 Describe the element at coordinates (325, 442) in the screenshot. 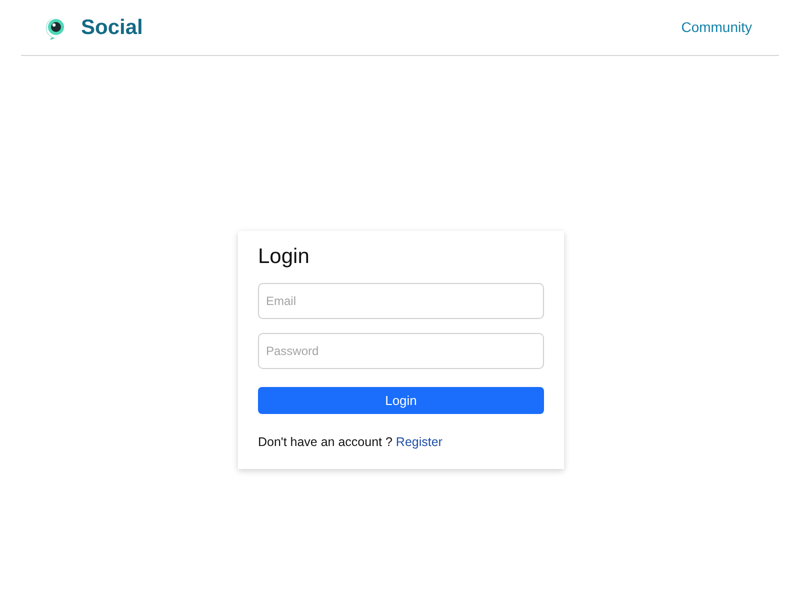

I see `register-prompt: Don't have an account ?` at that location.